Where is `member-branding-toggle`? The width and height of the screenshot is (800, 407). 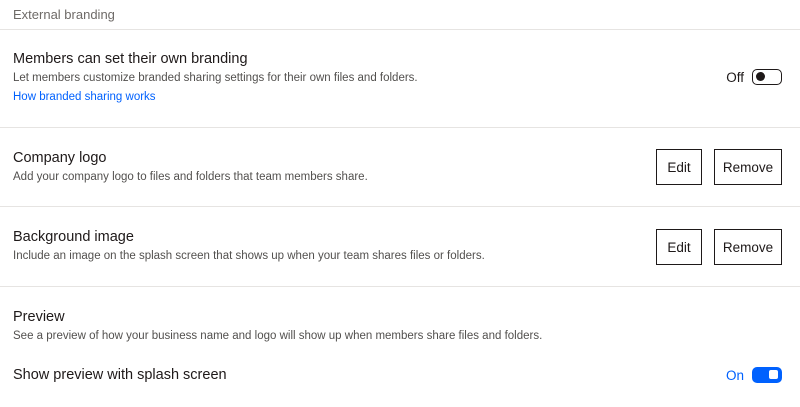
member-branding-toggle is located at coordinates (767, 77).